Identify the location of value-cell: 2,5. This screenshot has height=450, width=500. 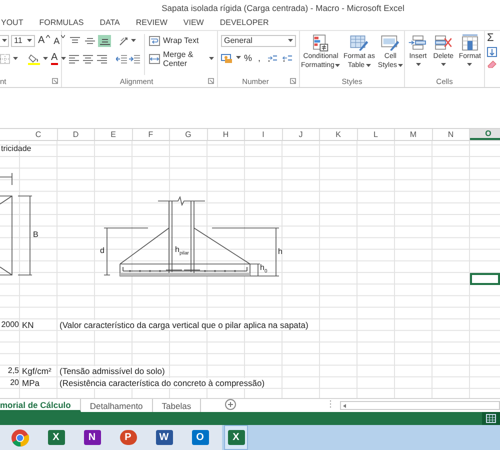
(13, 371).